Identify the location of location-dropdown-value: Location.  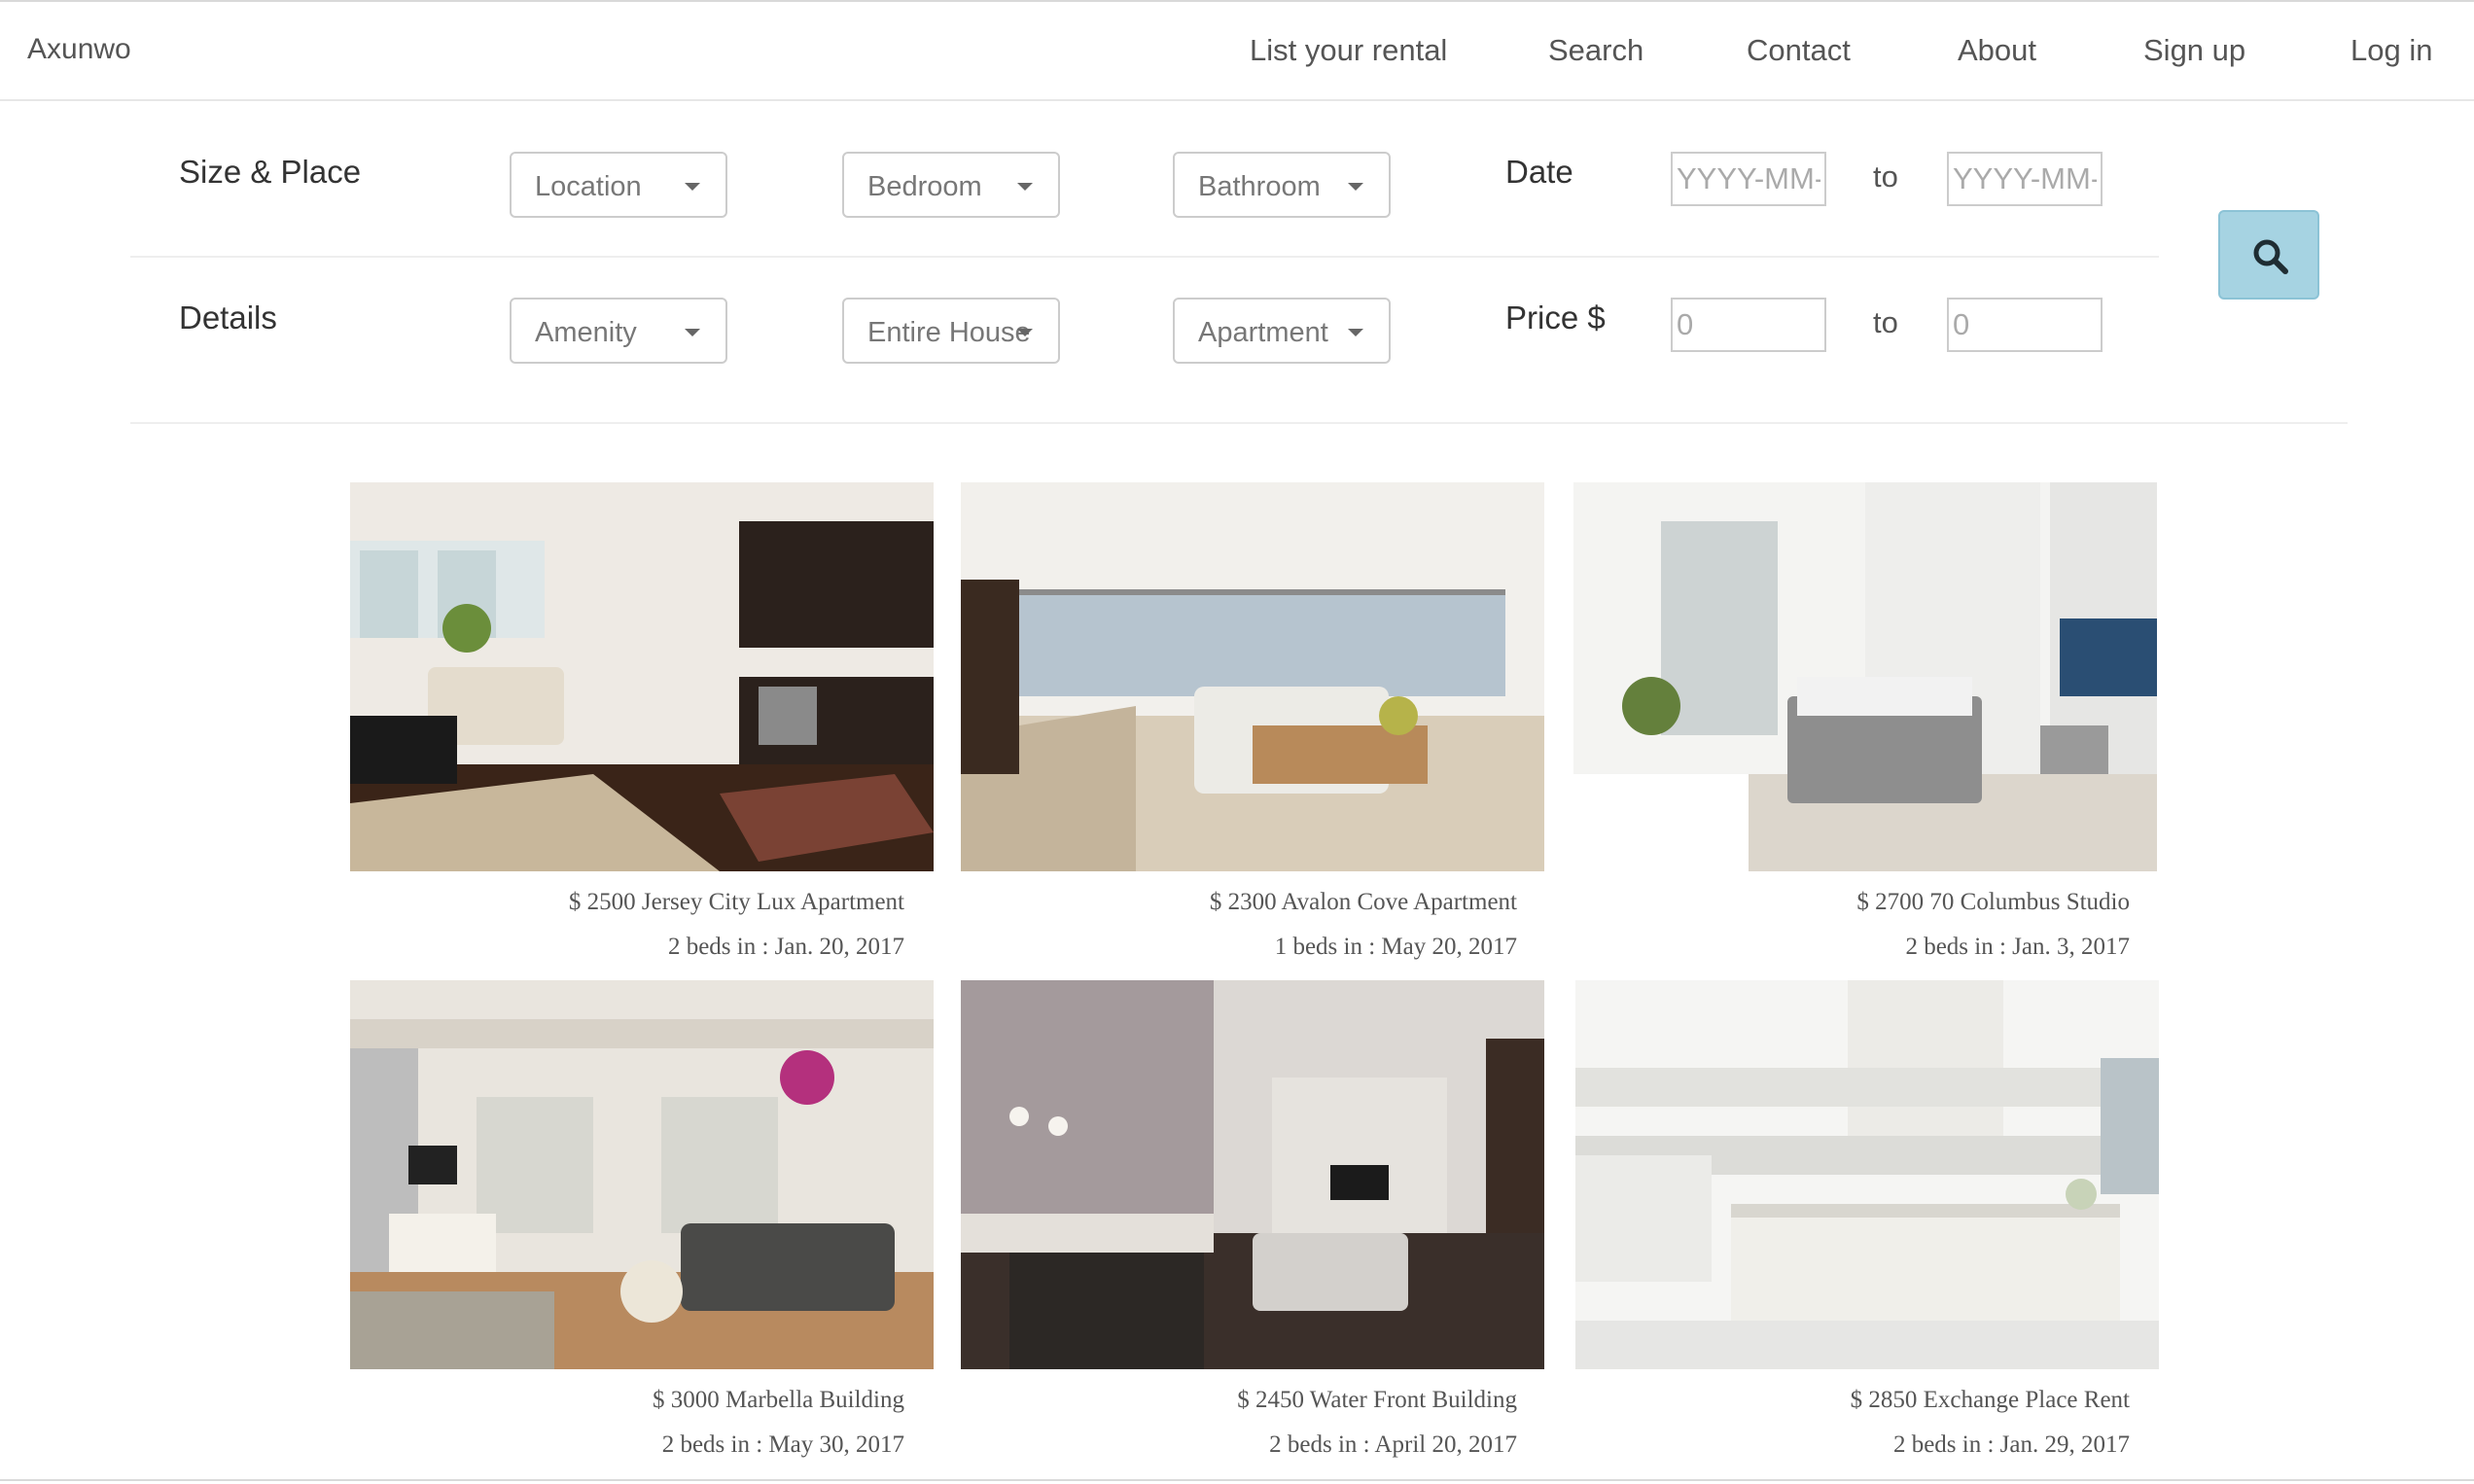
(588, 187).